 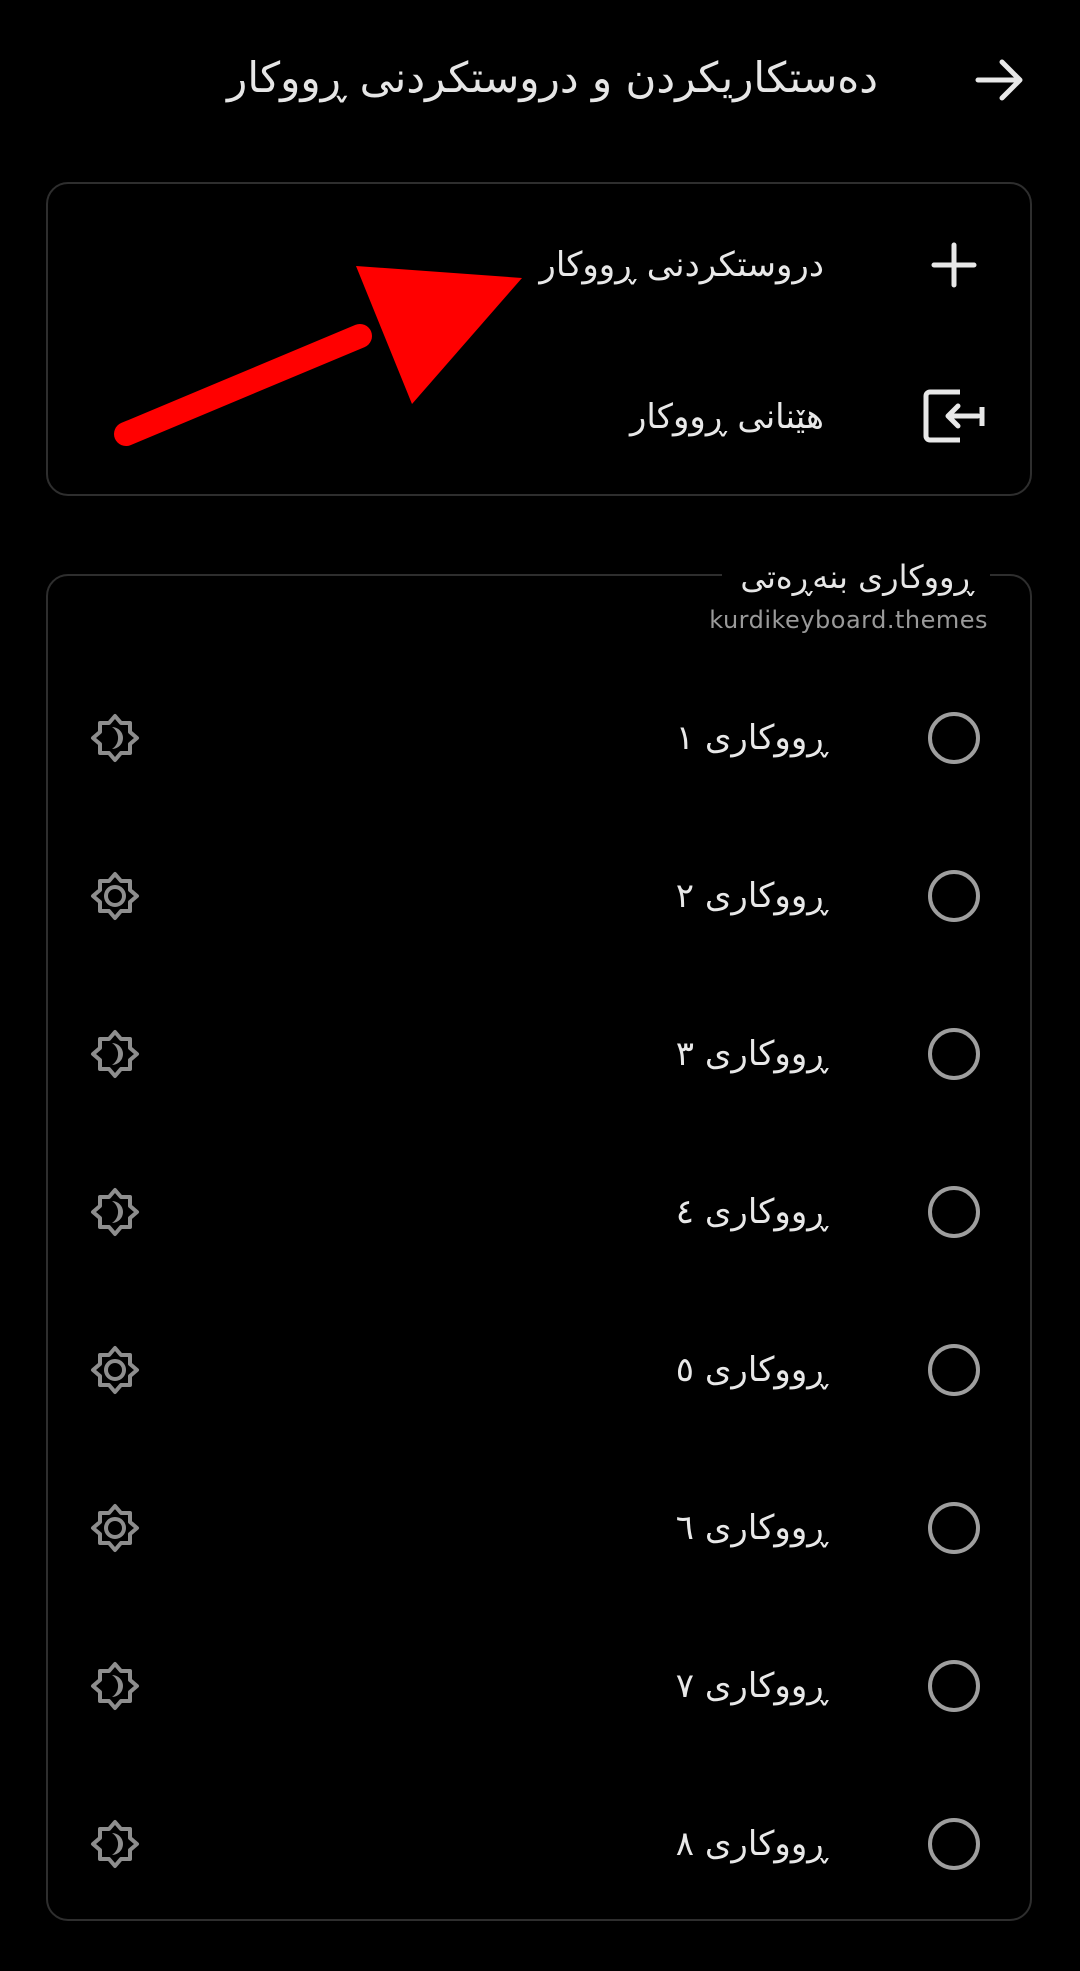 I want to click on theme-row-6: ڕووکاری ٦, so click(x=539, y=1528).